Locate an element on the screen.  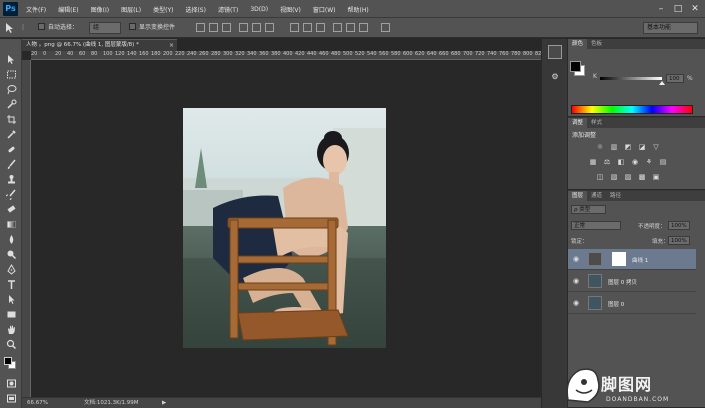
menu-item-4: 类型(Y) is located at coordinates (163, 9).